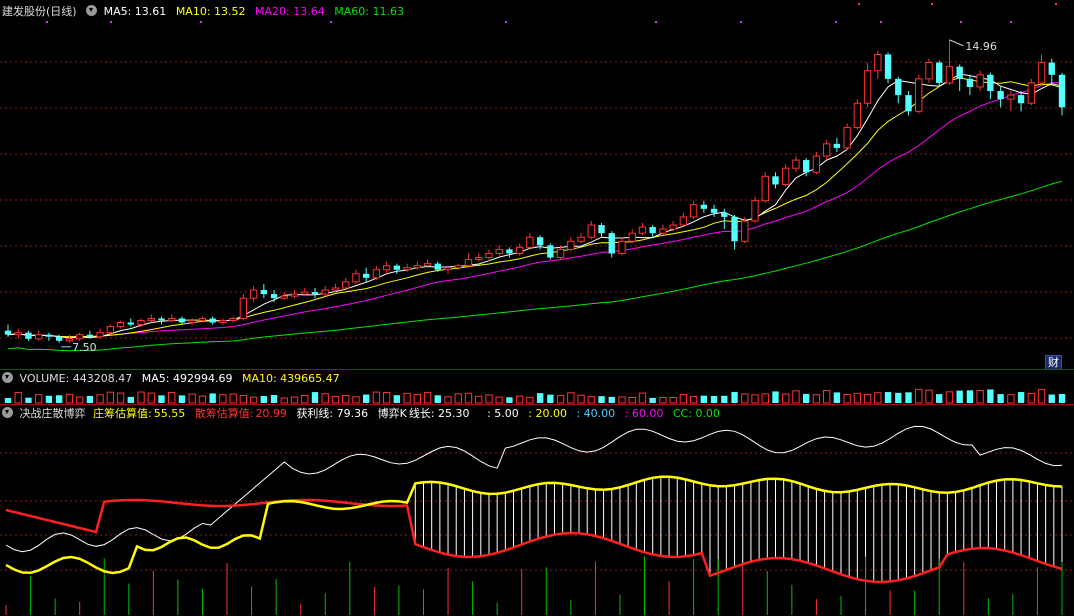  I want to click on low-price-label: 7.50, so click(84, 347).